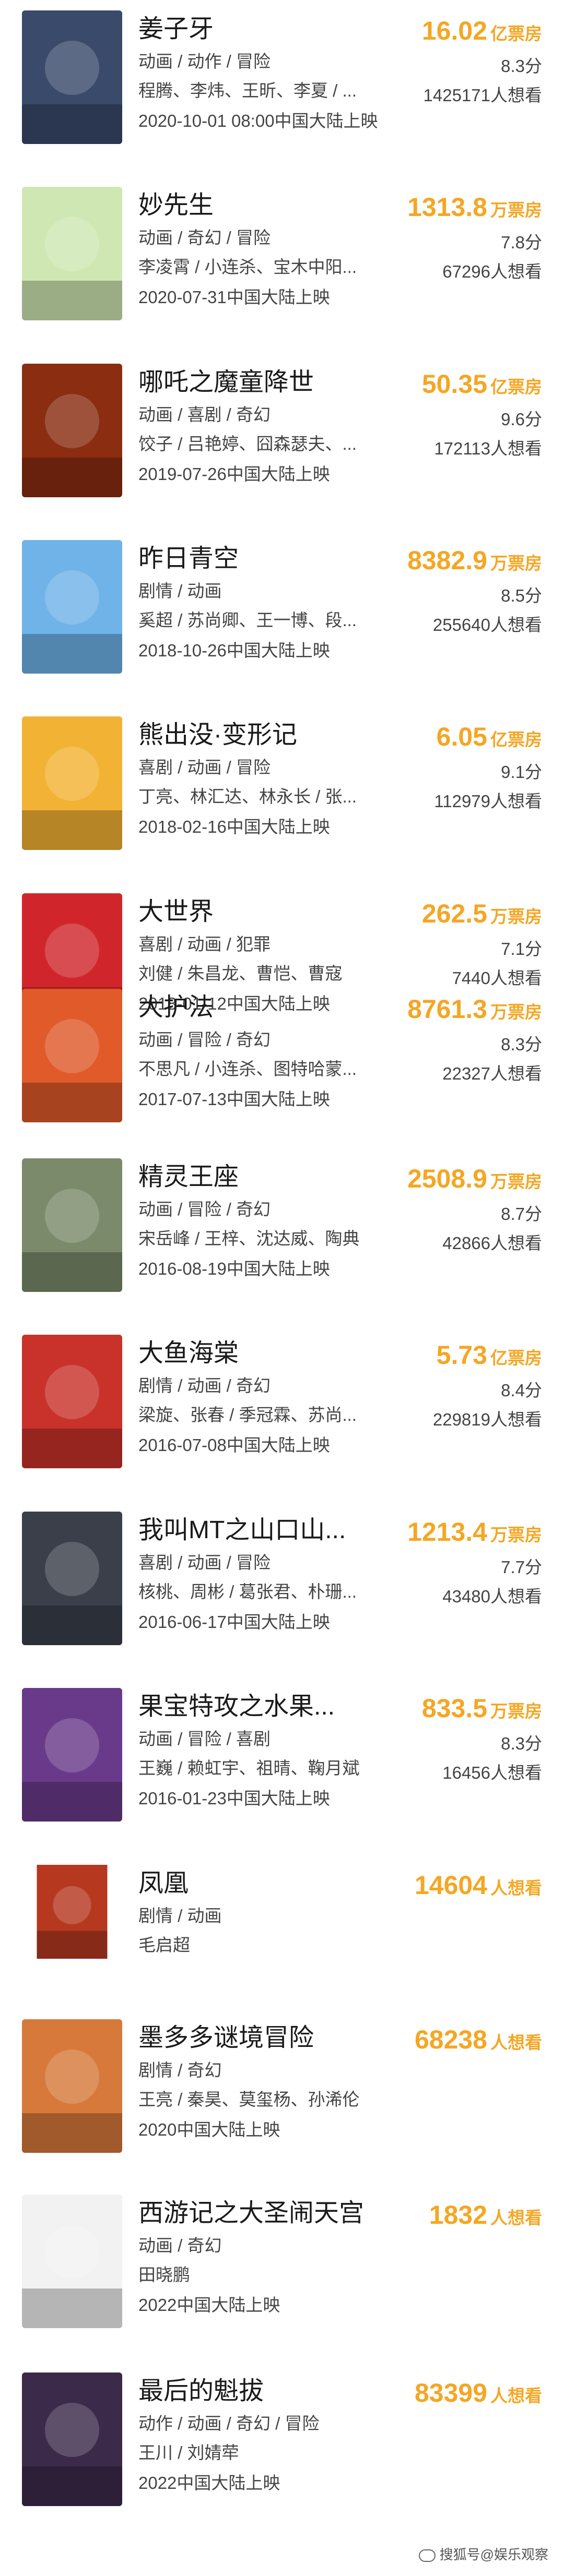  Describe the element at coordinates (201, 2391) in the screenshot. I see `movie-title: 最后的魁拔` at that location.